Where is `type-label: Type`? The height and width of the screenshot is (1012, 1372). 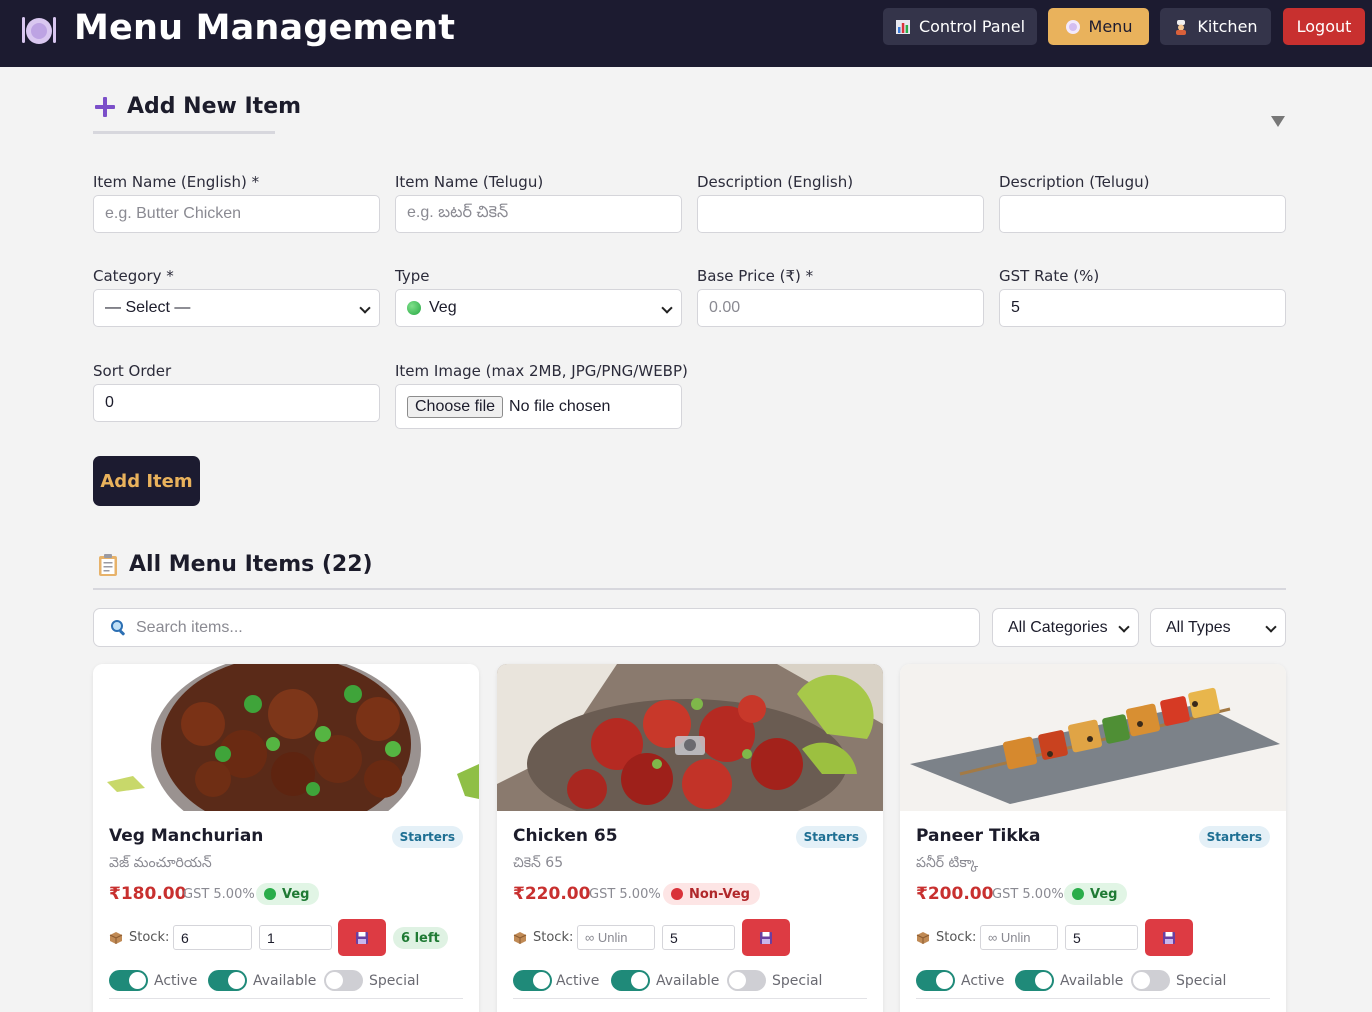
type-label: Type is located at coordinates (412, 276).